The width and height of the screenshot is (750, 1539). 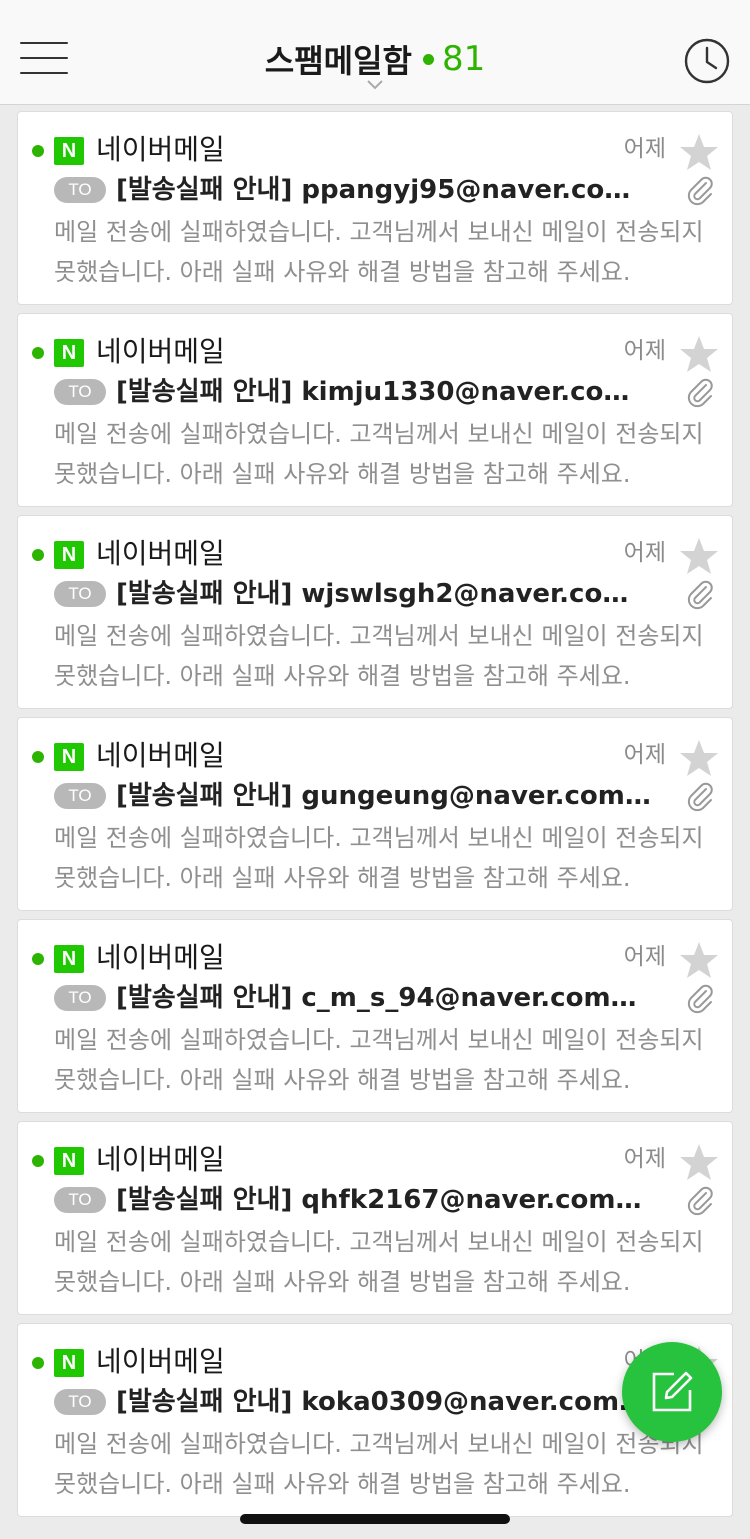 I want to click on unread-dot-indicator, so click(x=428, y=59).